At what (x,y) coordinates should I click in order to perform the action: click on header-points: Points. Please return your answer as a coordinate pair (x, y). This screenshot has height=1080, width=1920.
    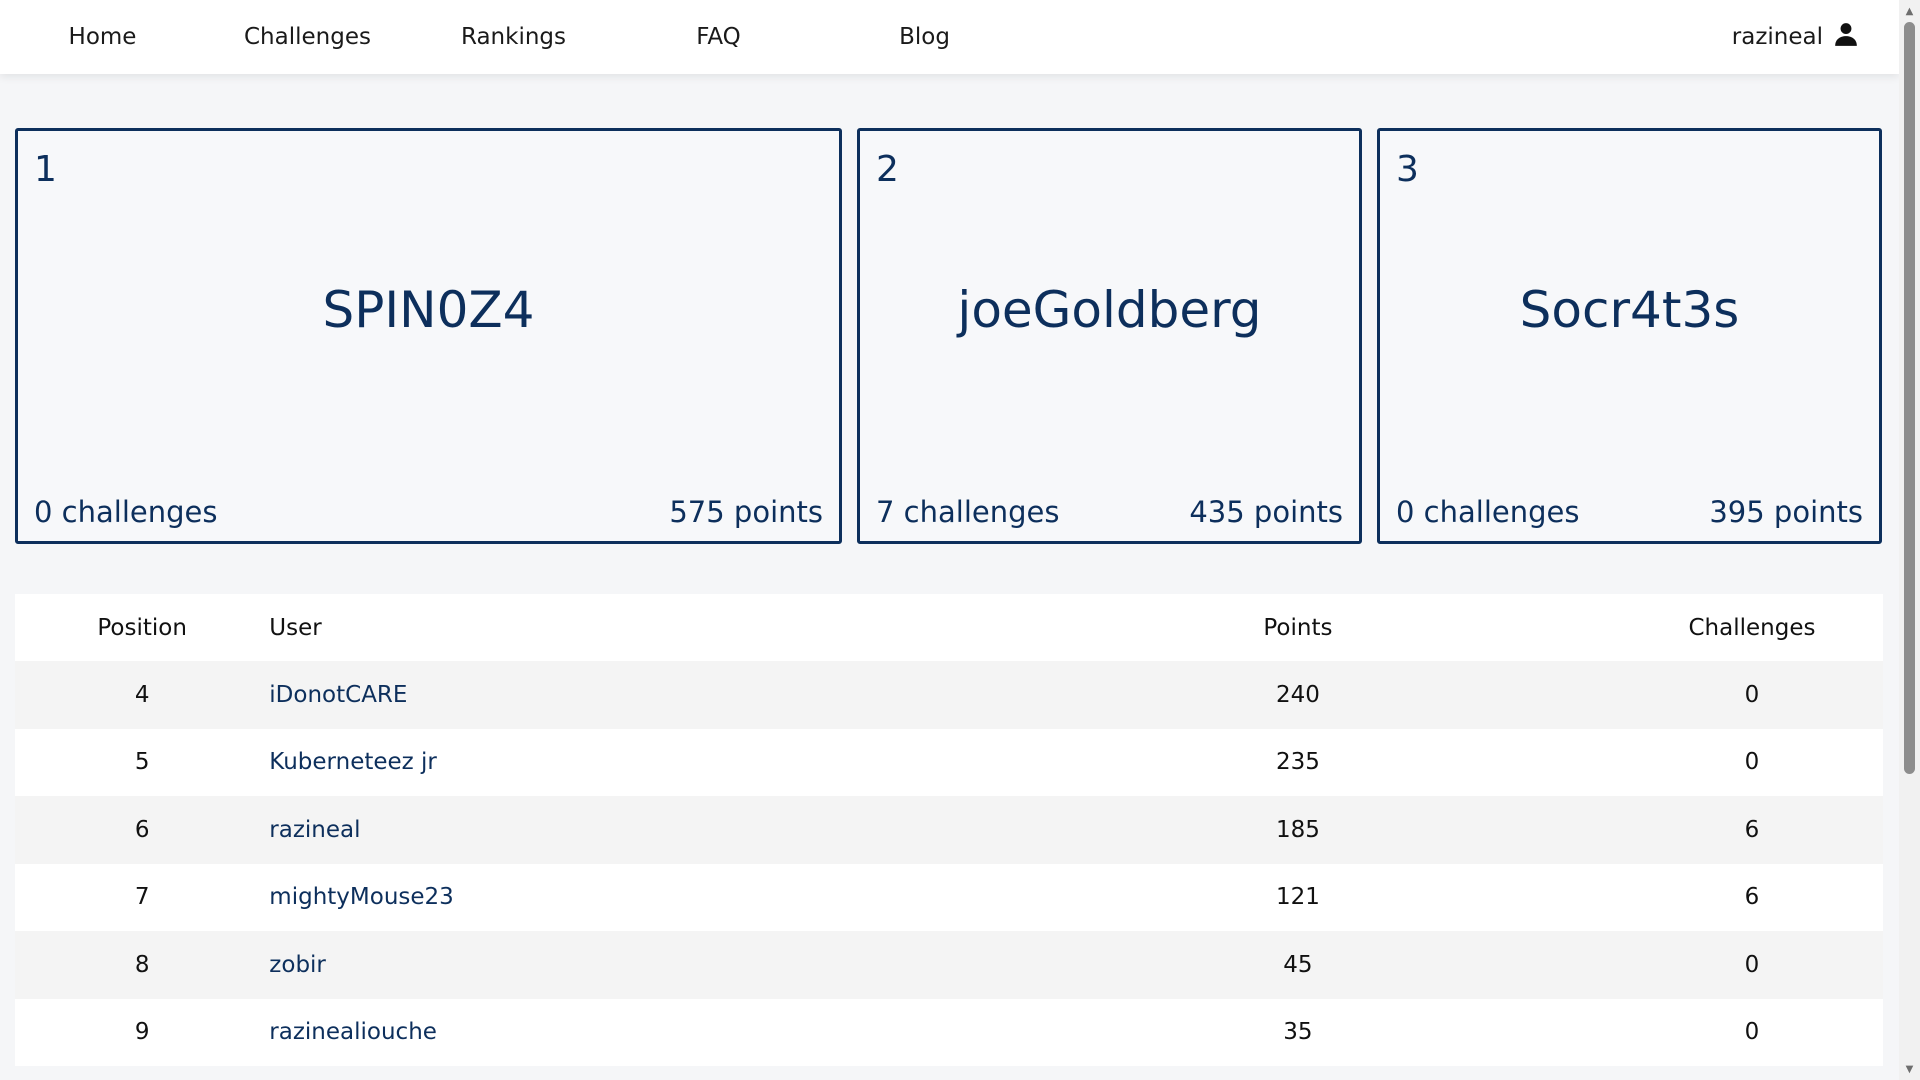
    Looking at the image, I should click on (1298, 627).